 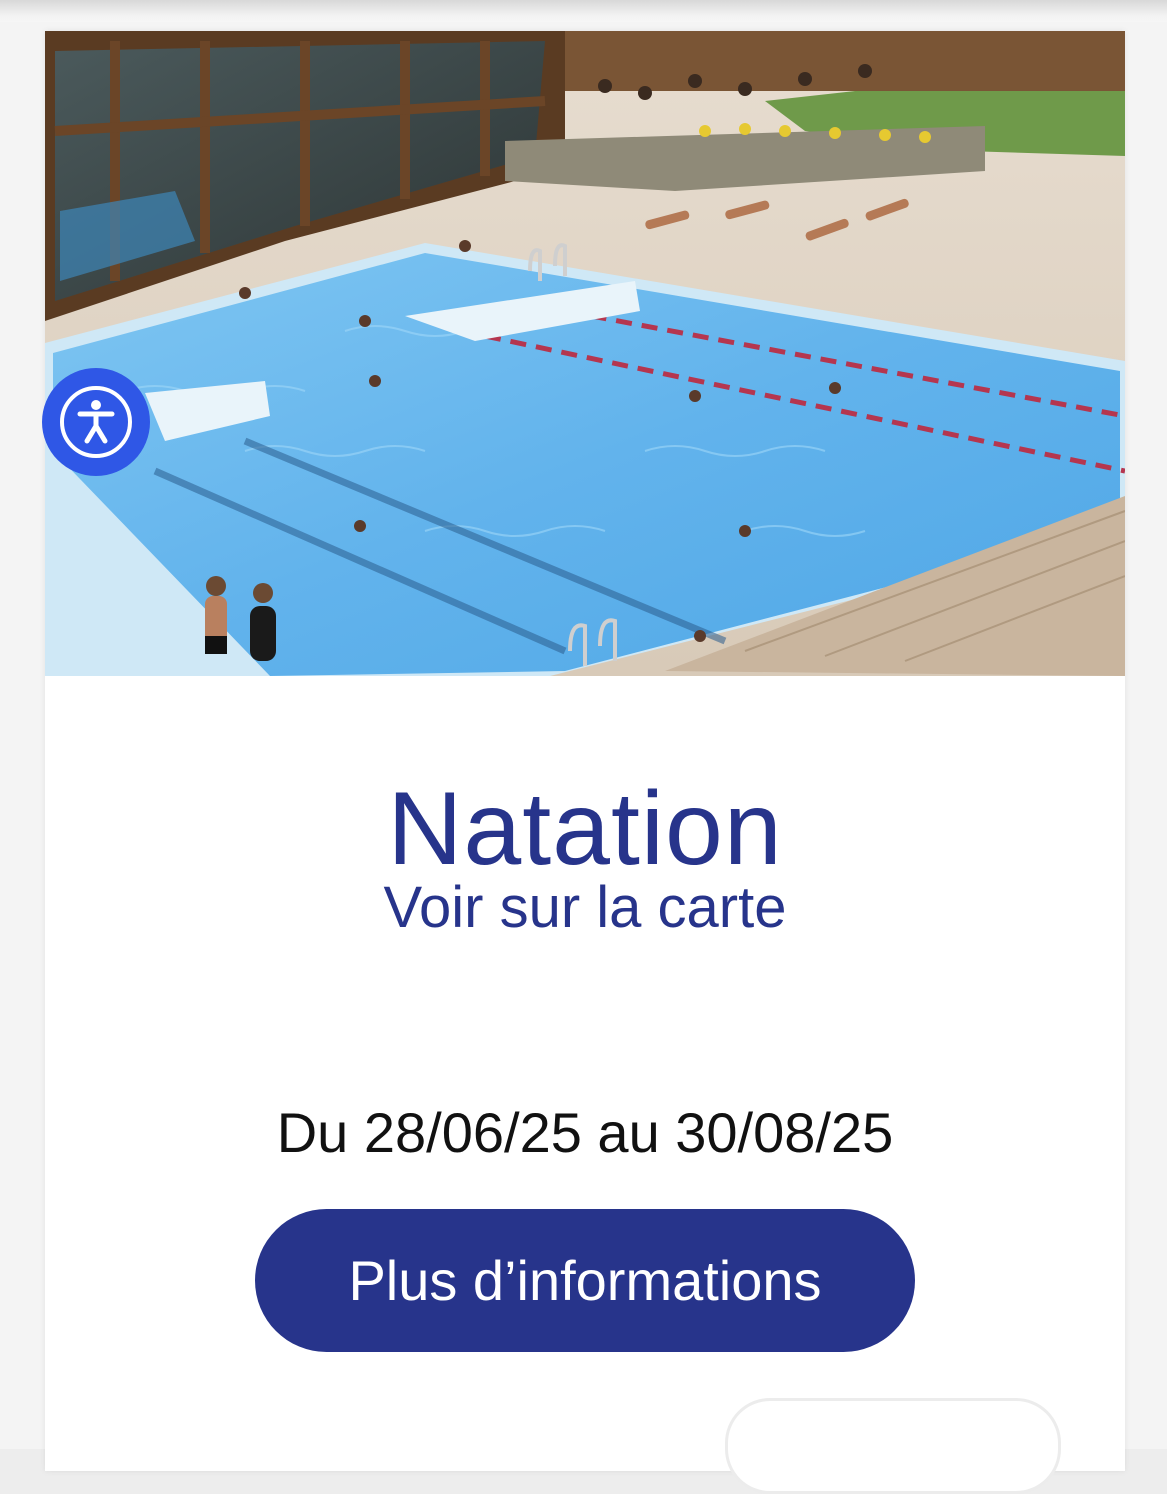 I want to click on accessibility-person-icon, so click(x=96, y=422).